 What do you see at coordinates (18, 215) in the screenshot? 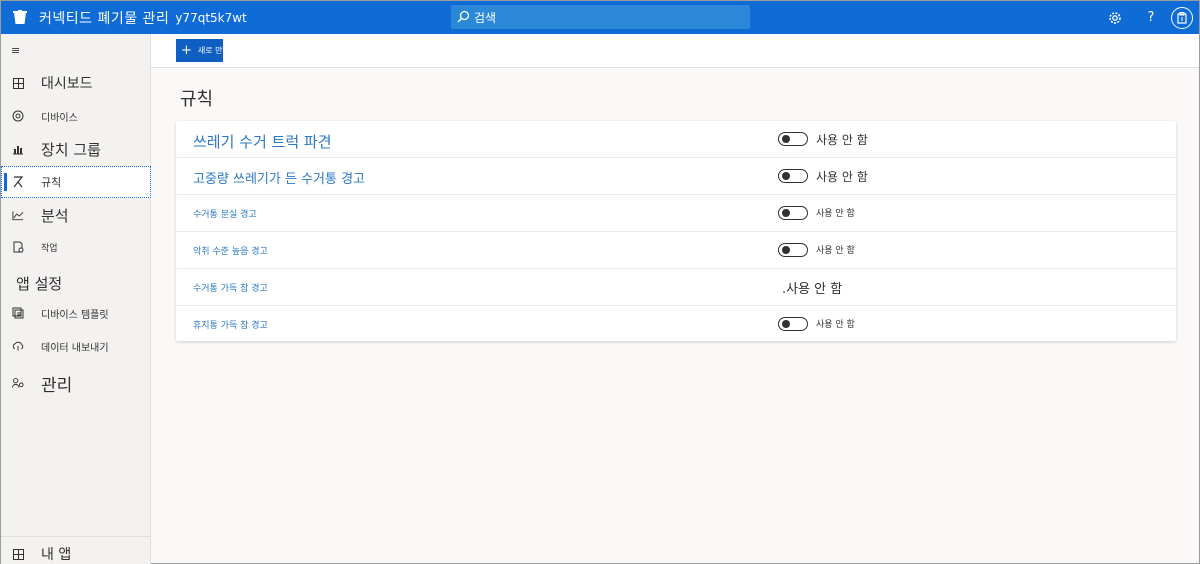
I see `analytics-icon` at bounding box center [18, 215].